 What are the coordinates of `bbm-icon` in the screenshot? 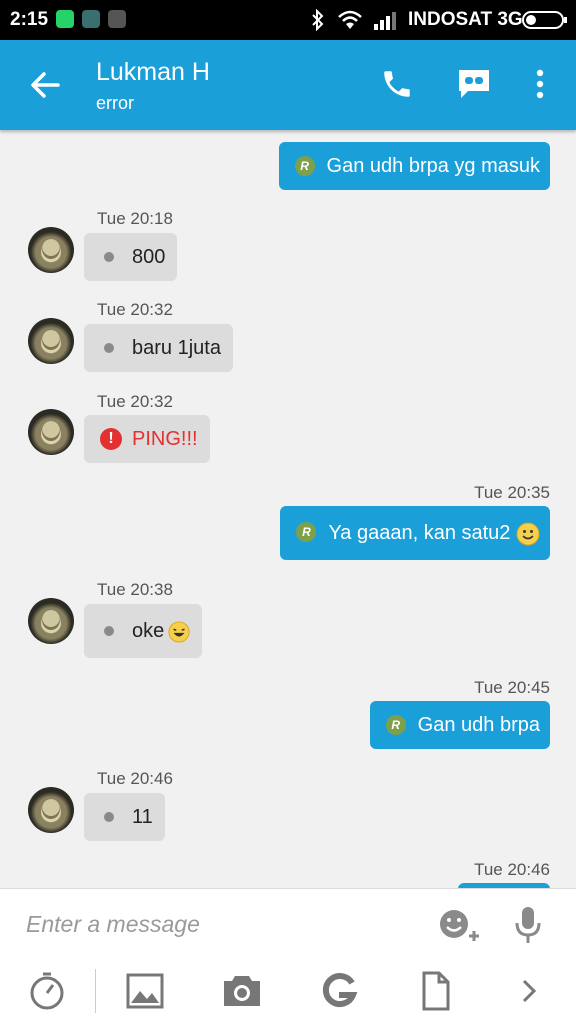 It's located at (117, 19).